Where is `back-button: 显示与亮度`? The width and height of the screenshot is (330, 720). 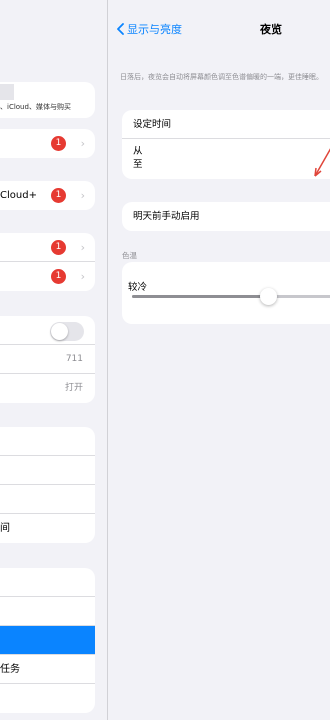
back-button: 显示与亮度 is located at coordinates (149, 29).